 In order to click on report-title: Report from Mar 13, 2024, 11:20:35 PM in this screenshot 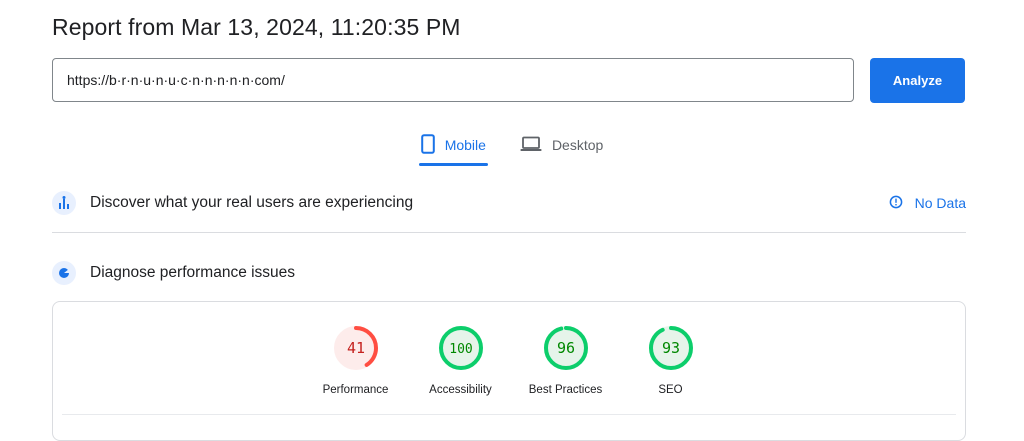, I will do `click(256, 27)`.